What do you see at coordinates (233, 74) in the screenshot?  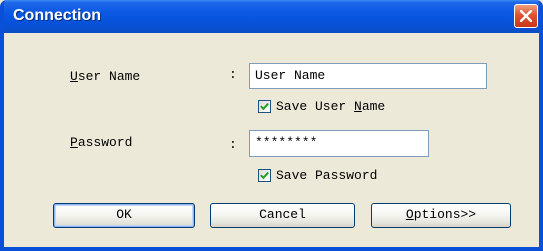 I see `username-colon: :` at bounding box center [233, 74].